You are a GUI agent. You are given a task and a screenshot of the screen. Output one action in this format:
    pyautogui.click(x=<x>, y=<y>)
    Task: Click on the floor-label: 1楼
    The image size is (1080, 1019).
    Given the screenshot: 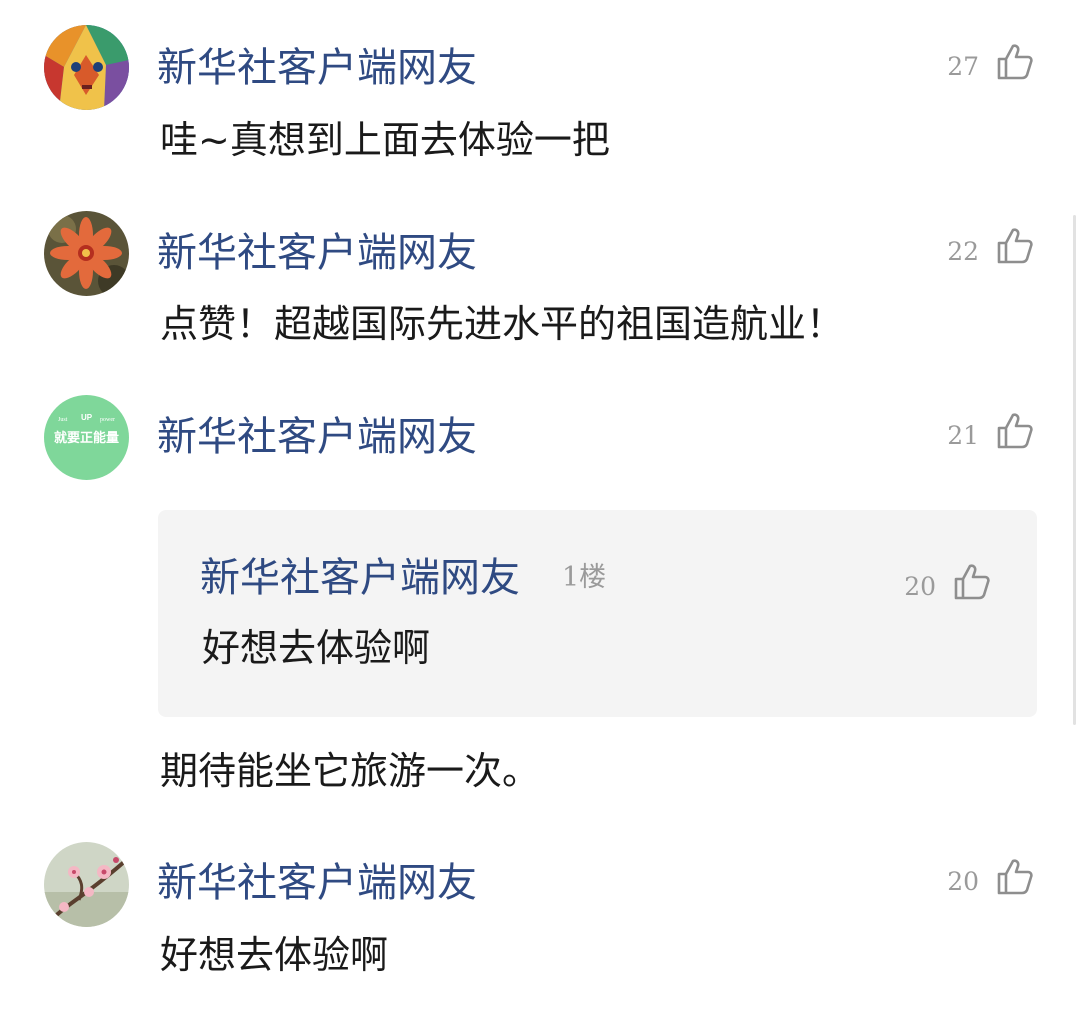 What is the action you would take?
    pyautogui.click(x=584, y=577)
    